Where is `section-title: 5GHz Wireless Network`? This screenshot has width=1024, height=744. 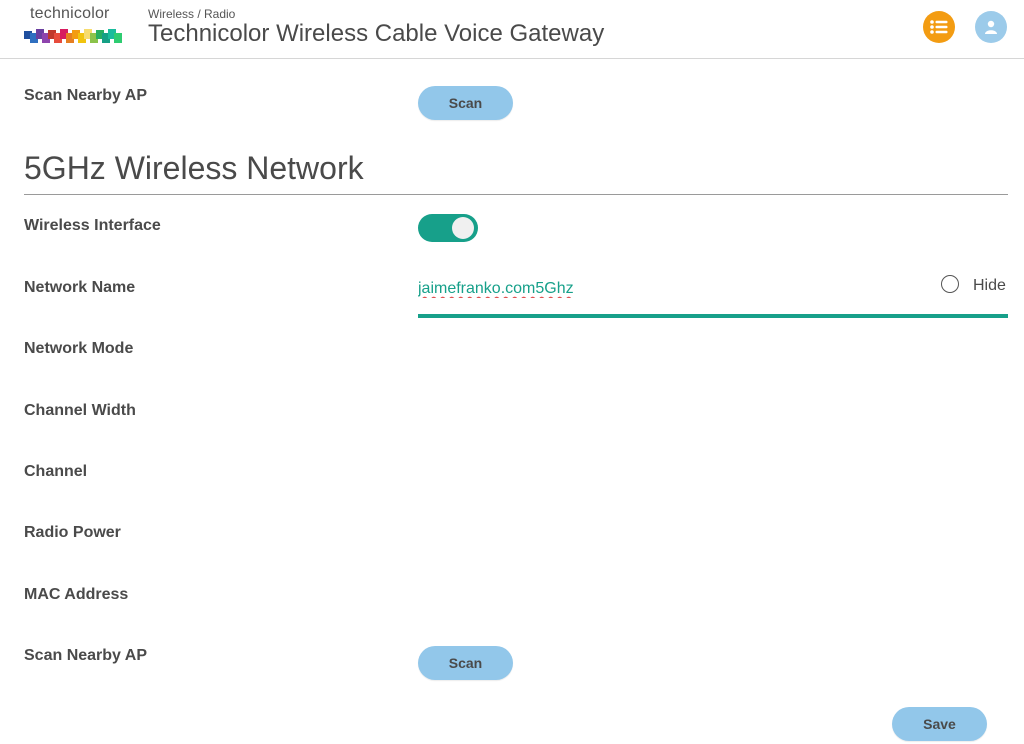 section-title: 5GHz Wireless Network is located at coordinates (194, 168).